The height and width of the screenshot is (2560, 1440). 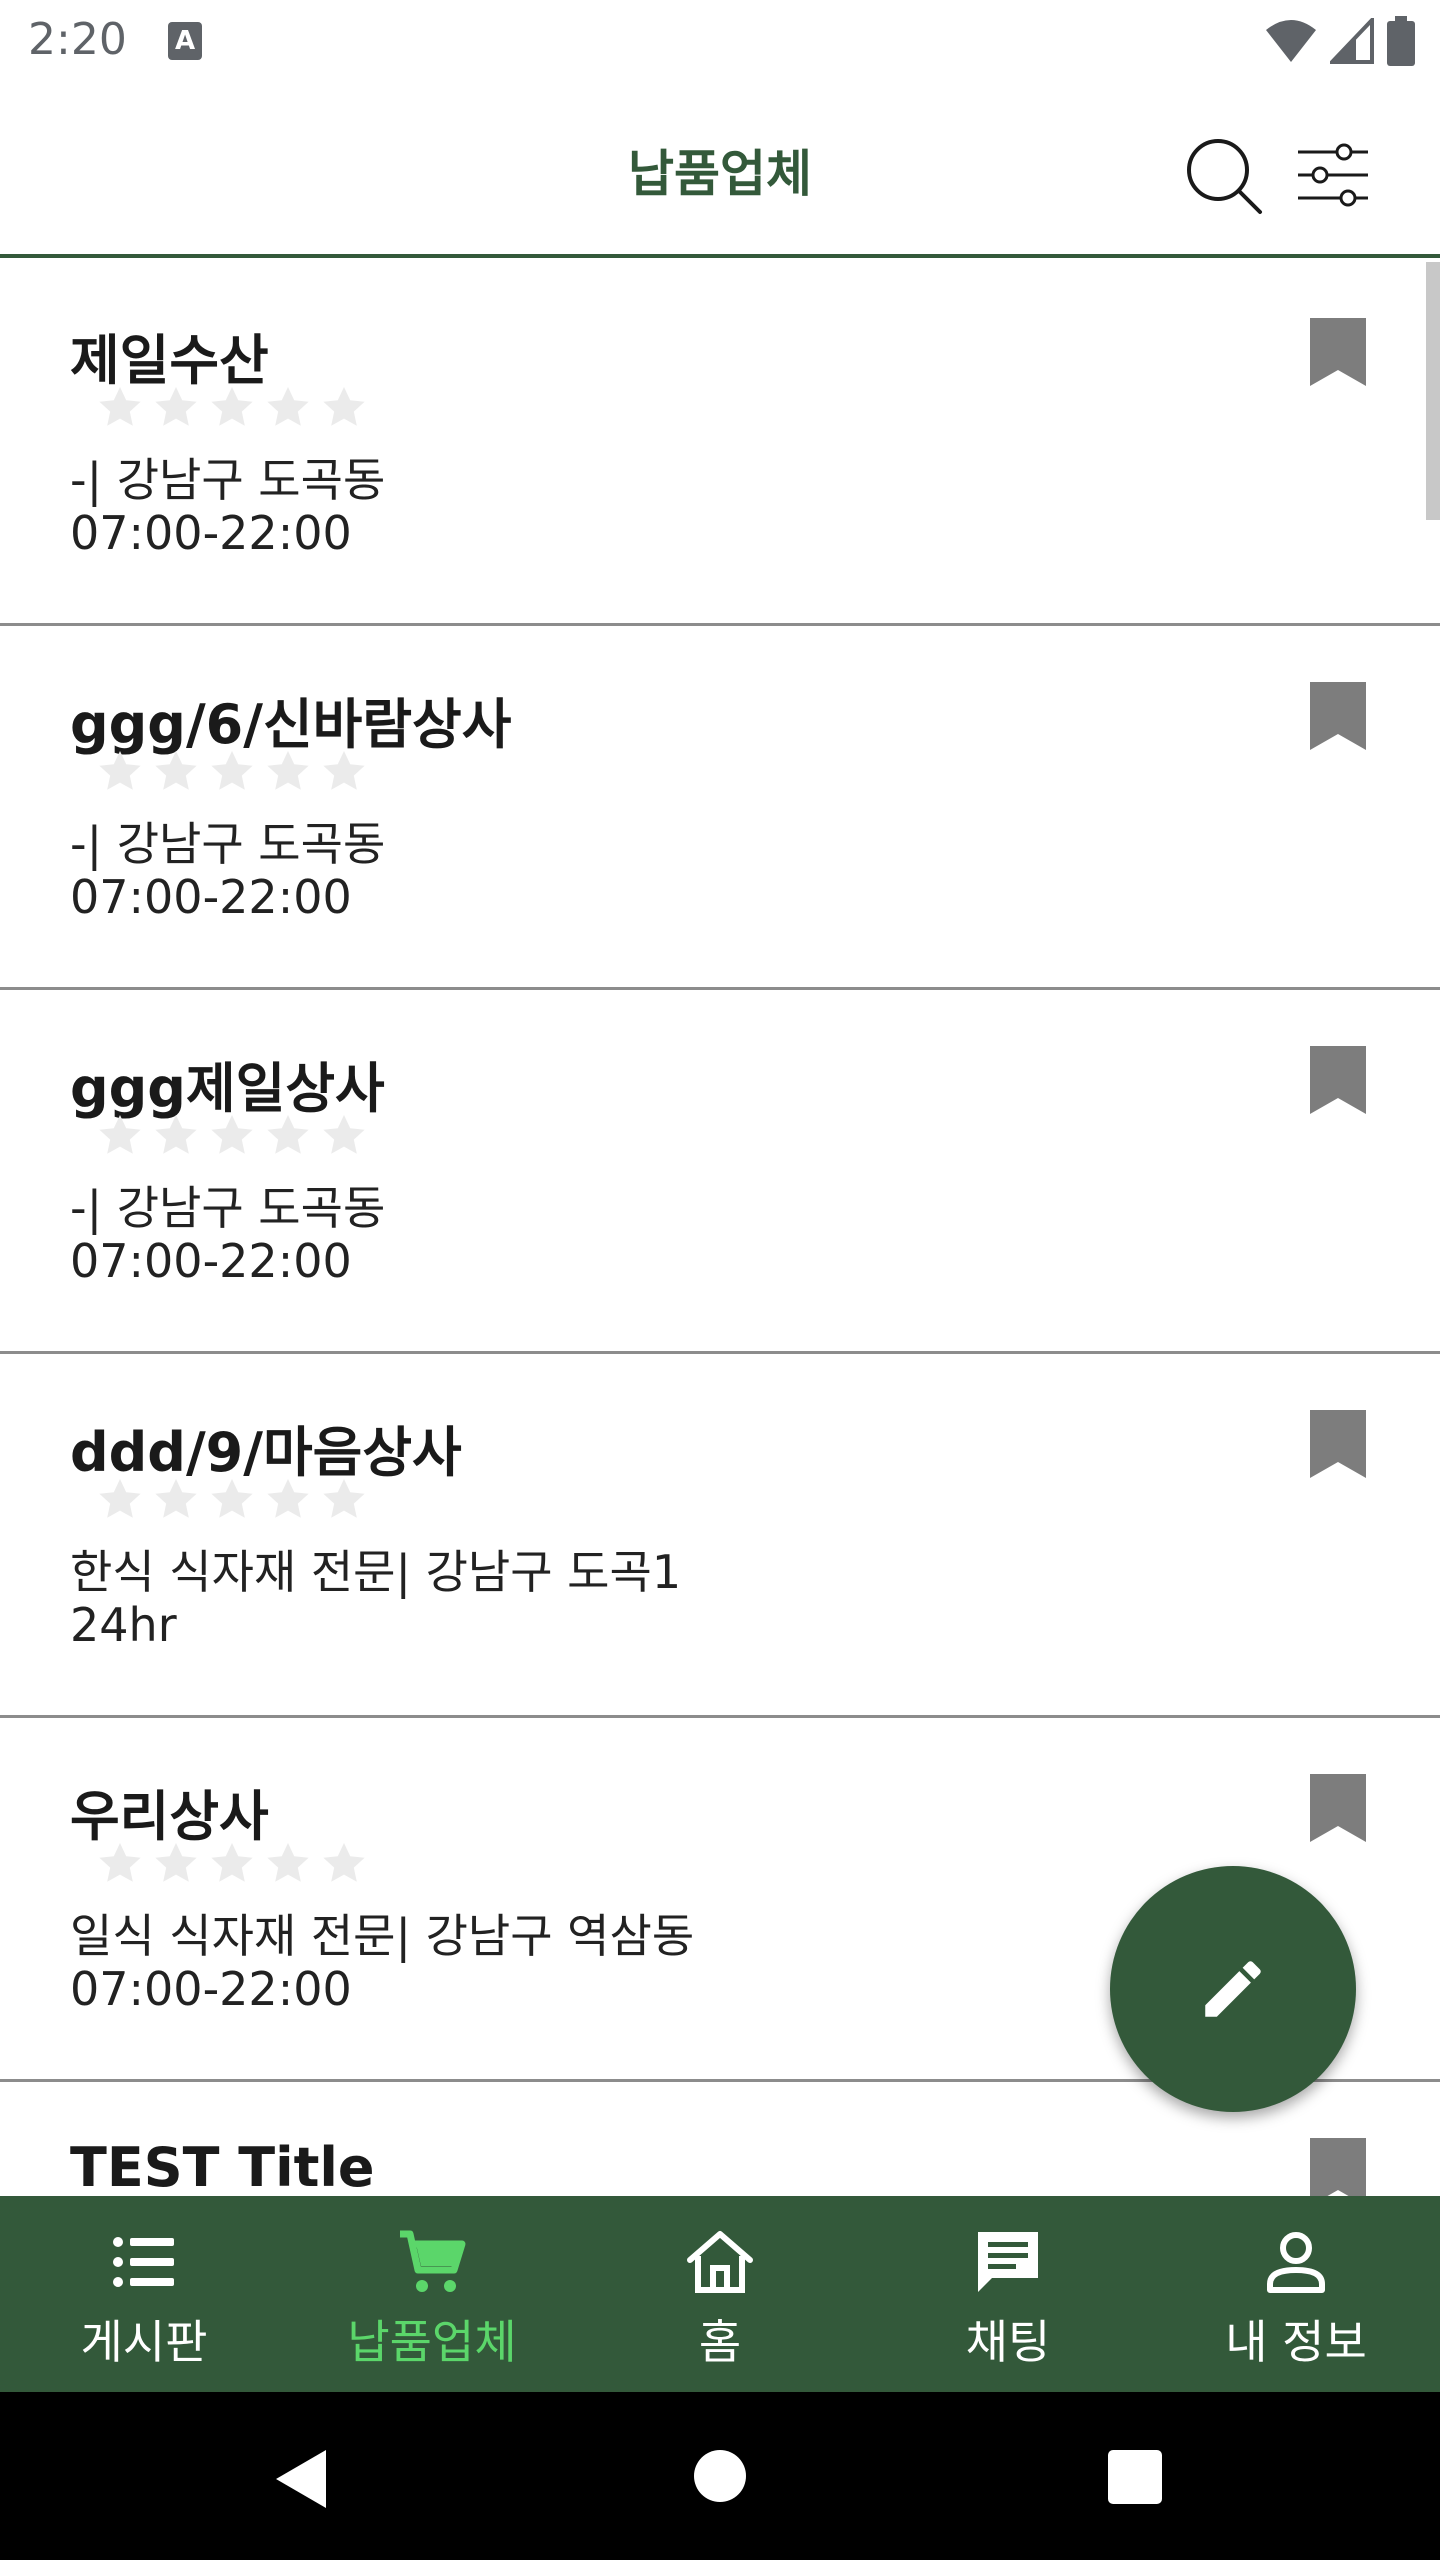 What do you see at coordinates (432, 2294) in the screenshot?
I see `nav-item-vendors: 납품업체` at bounding box center [432, 2294].